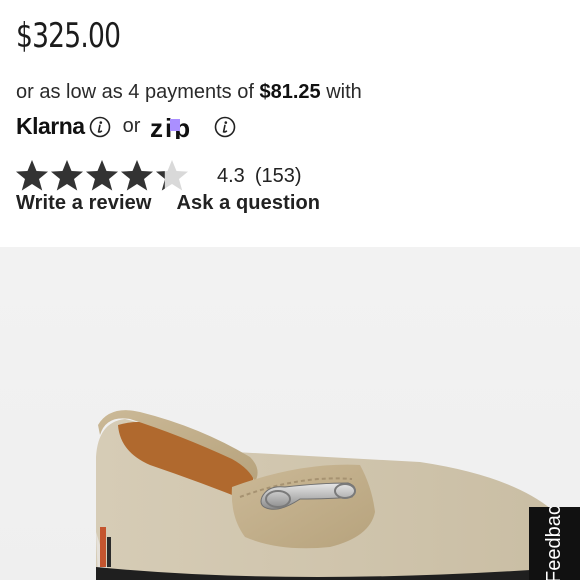 The width and height of the screenshot is (580, 580). Describe the element at coordinates (50, 126) in the screenshot. I see `klarna-logo: Klarna` at that location.